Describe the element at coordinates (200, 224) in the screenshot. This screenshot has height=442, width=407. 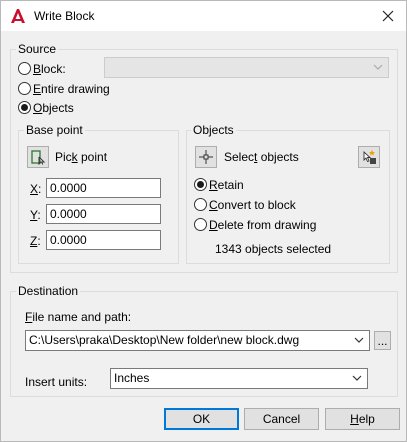
I see `delete-from-drawing-radio` at that location.